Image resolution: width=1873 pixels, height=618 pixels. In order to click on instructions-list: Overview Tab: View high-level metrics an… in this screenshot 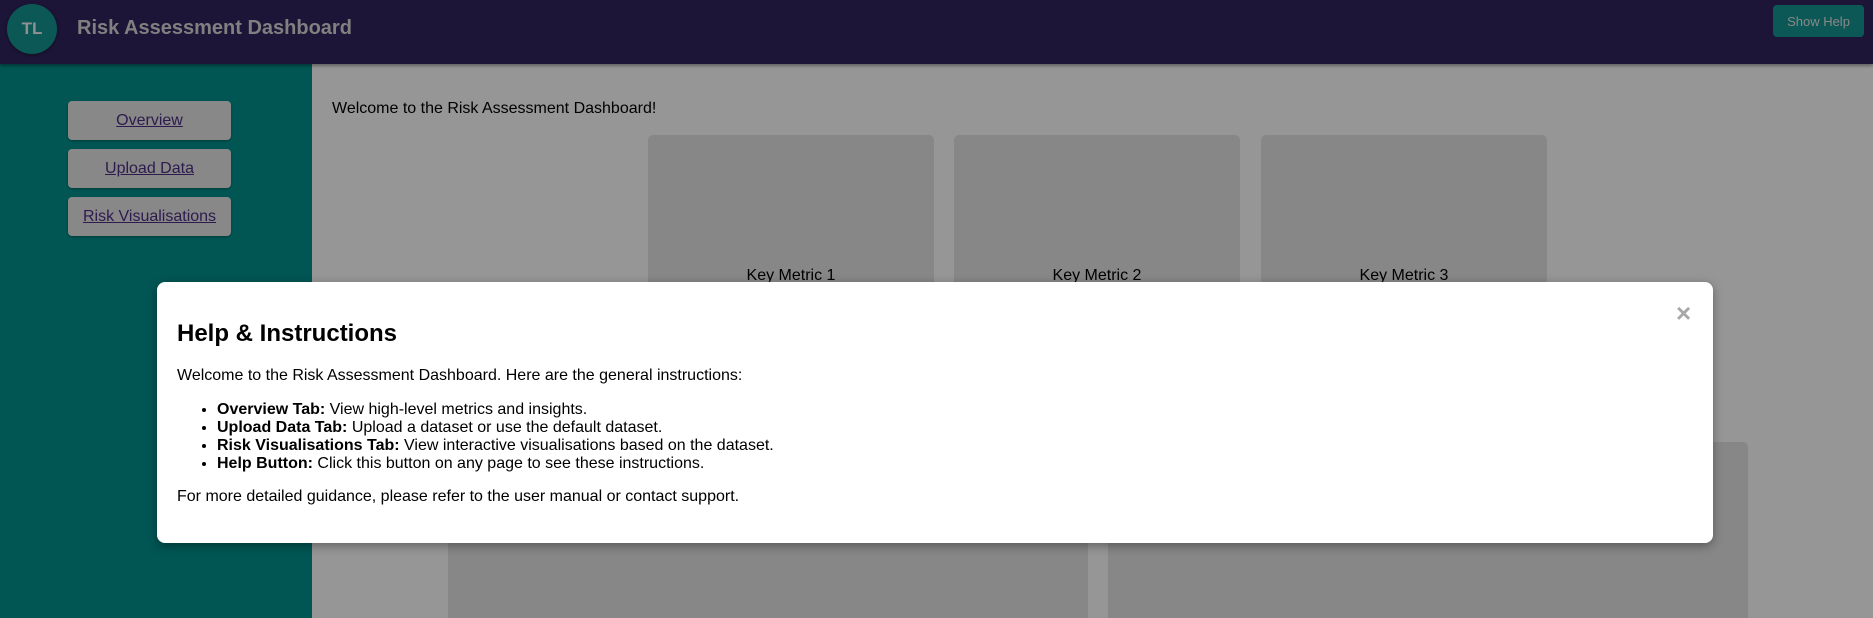, I will do `click(485, 437)`.